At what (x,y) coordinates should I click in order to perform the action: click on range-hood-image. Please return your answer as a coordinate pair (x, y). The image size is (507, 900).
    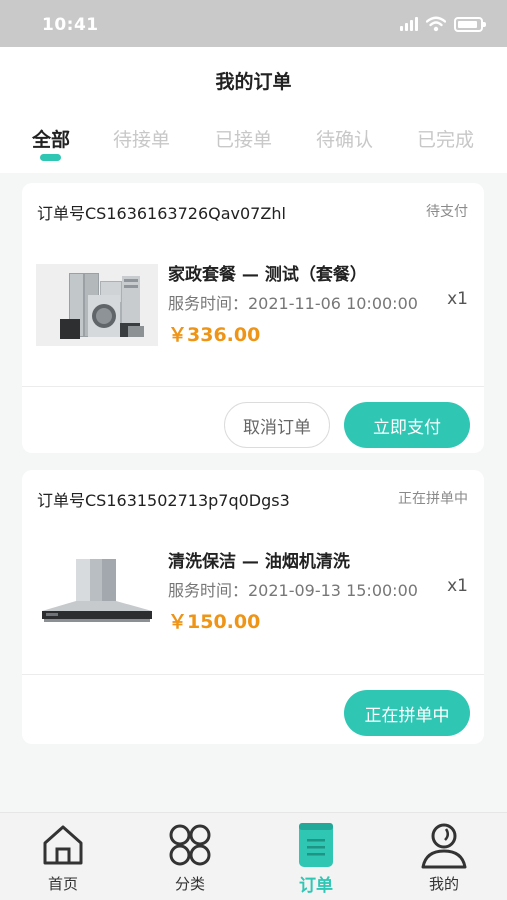
    Looking at the image, I should click on (97, 592).